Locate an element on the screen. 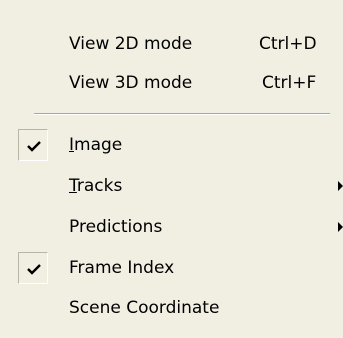 Image resolution: width=343 pixels, height=338 pixels. label-rest: mage is located at coordinates (98, 145).